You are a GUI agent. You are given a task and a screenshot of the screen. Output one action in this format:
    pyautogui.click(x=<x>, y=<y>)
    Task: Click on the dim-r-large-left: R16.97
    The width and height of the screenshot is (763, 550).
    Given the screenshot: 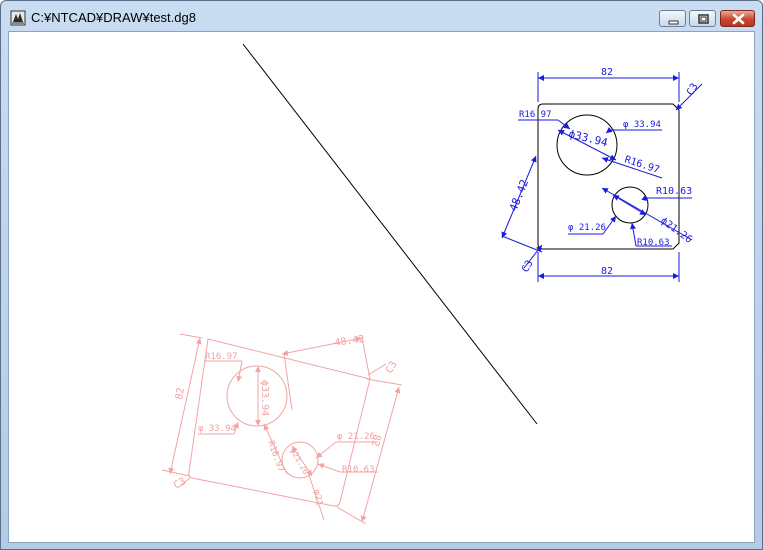 What is the action you would take?
    pyautogui.click(x=535, y=115)
    